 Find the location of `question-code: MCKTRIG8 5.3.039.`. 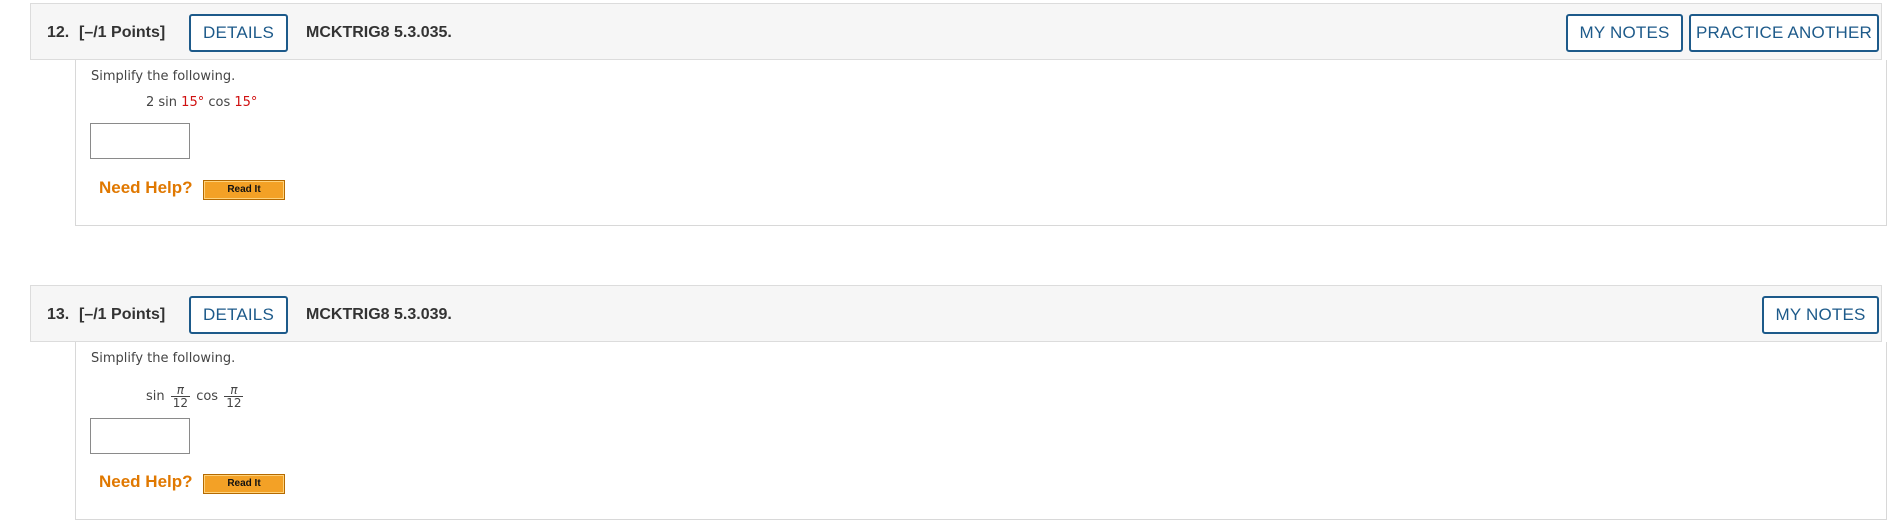

question-code: MCKTRIG8 5.3.039. is located at coordinates (379, 314).